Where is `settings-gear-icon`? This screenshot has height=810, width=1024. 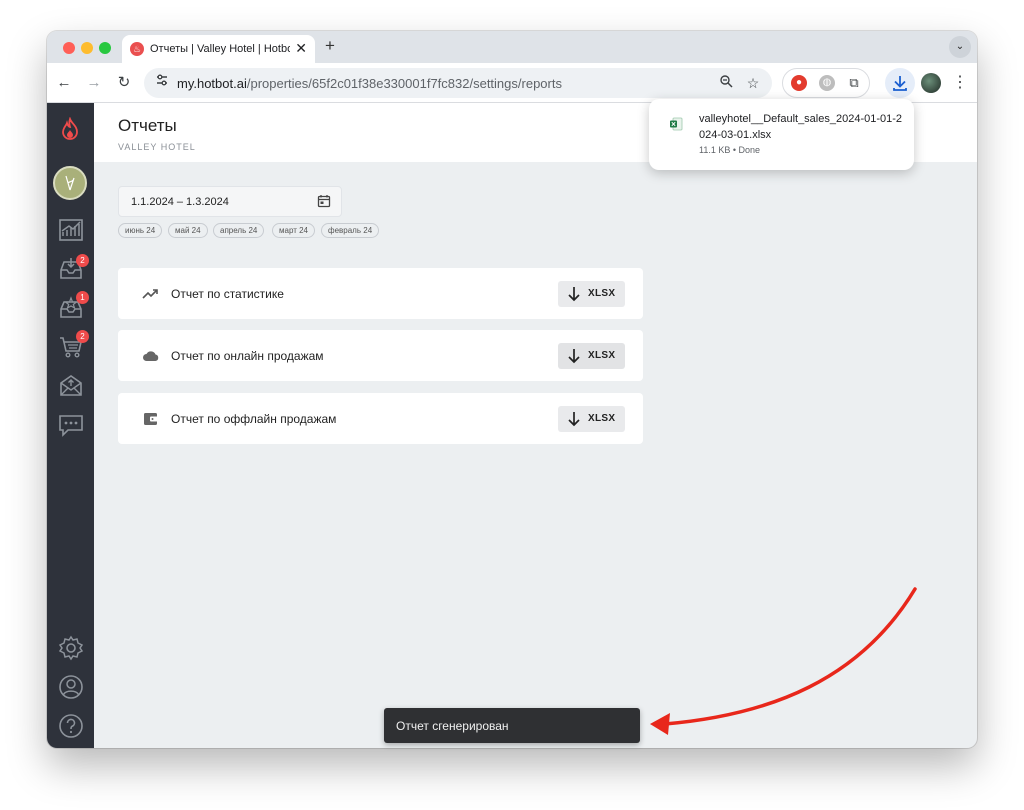
settings-gear-icon is located at coordinates (71, 648).